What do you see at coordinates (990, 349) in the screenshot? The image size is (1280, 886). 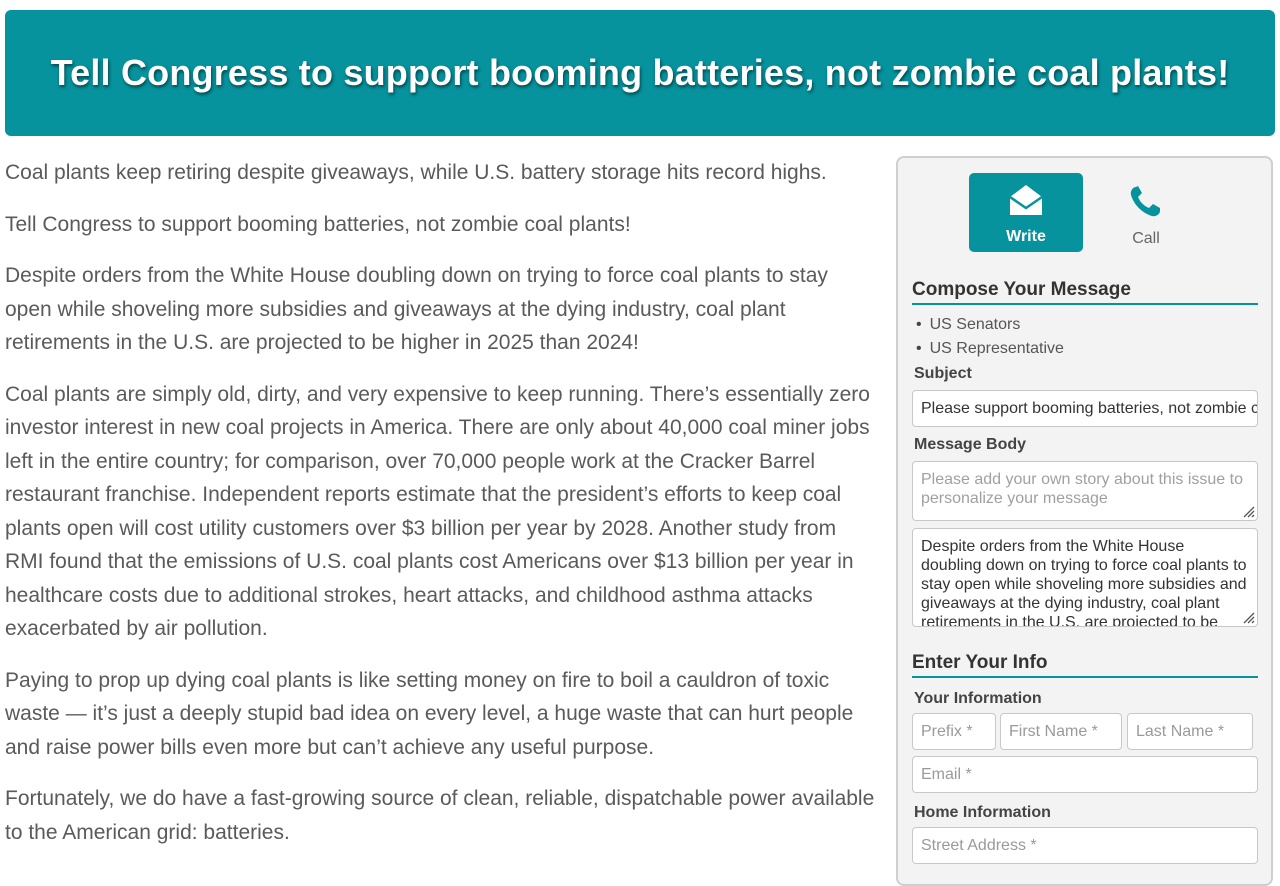 I see `recipient-item: US Representative` at bounding box center [990, 349].